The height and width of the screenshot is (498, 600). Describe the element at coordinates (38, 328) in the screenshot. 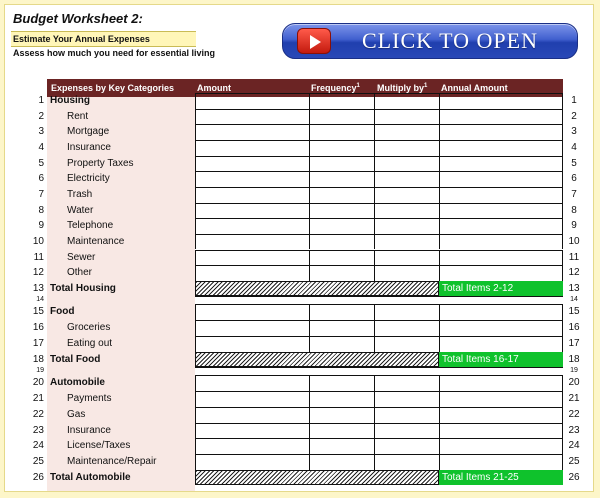

I see `row-number: 16` at that location.